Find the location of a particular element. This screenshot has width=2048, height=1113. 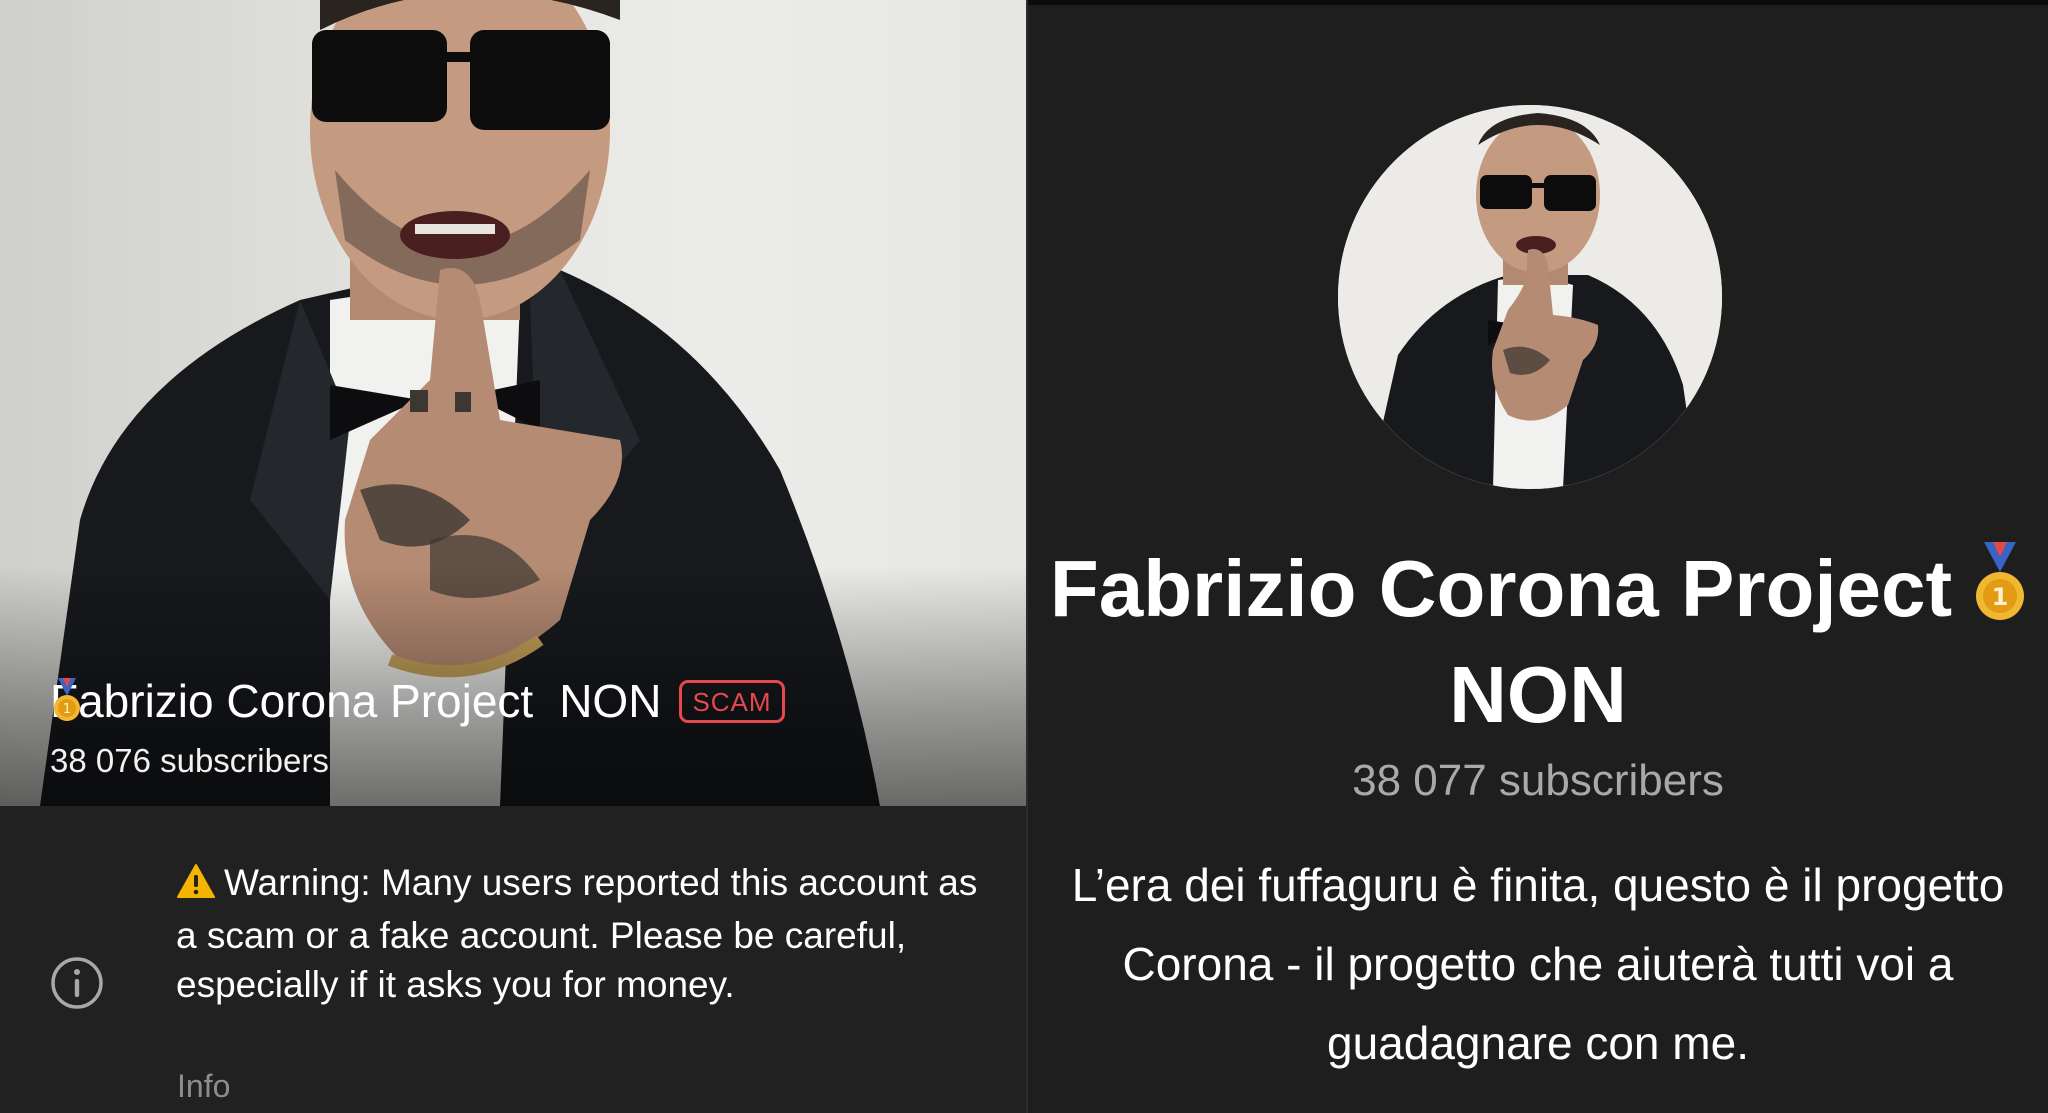

warning-icon is located at coordinates (196, 886).